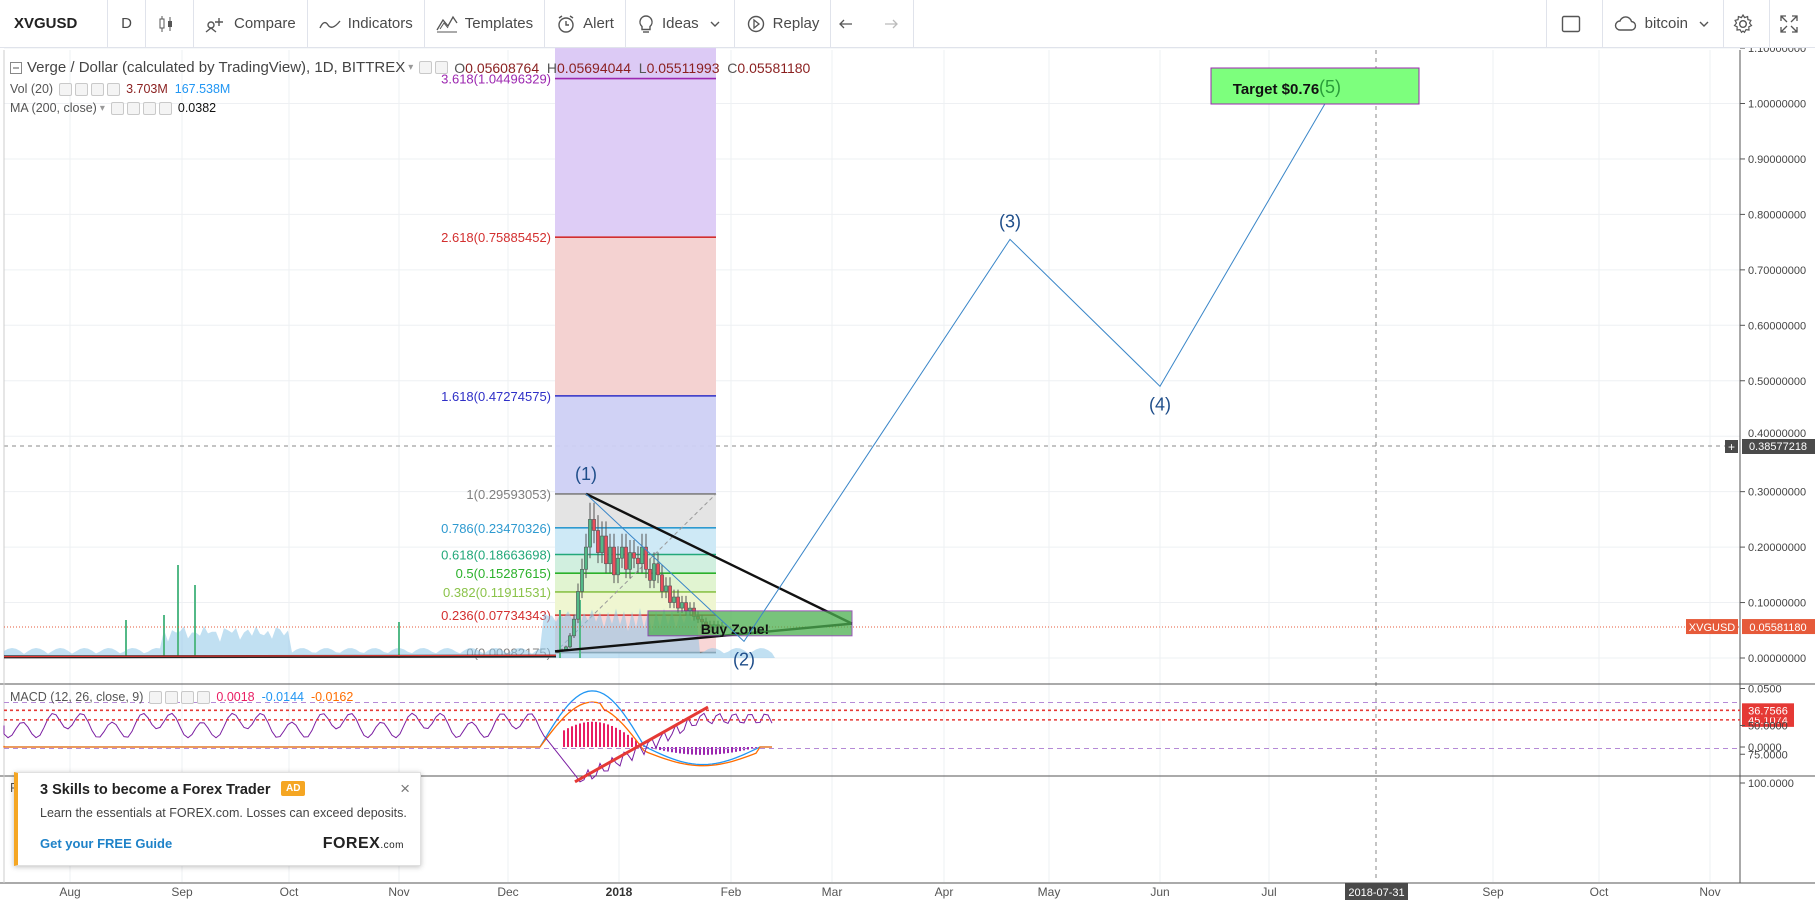 This screenshot has height=905, width=1815. Describe the element at coordinates (282, 697) in the screenshot. I see `macd-value-2: -0.0144` at that location.